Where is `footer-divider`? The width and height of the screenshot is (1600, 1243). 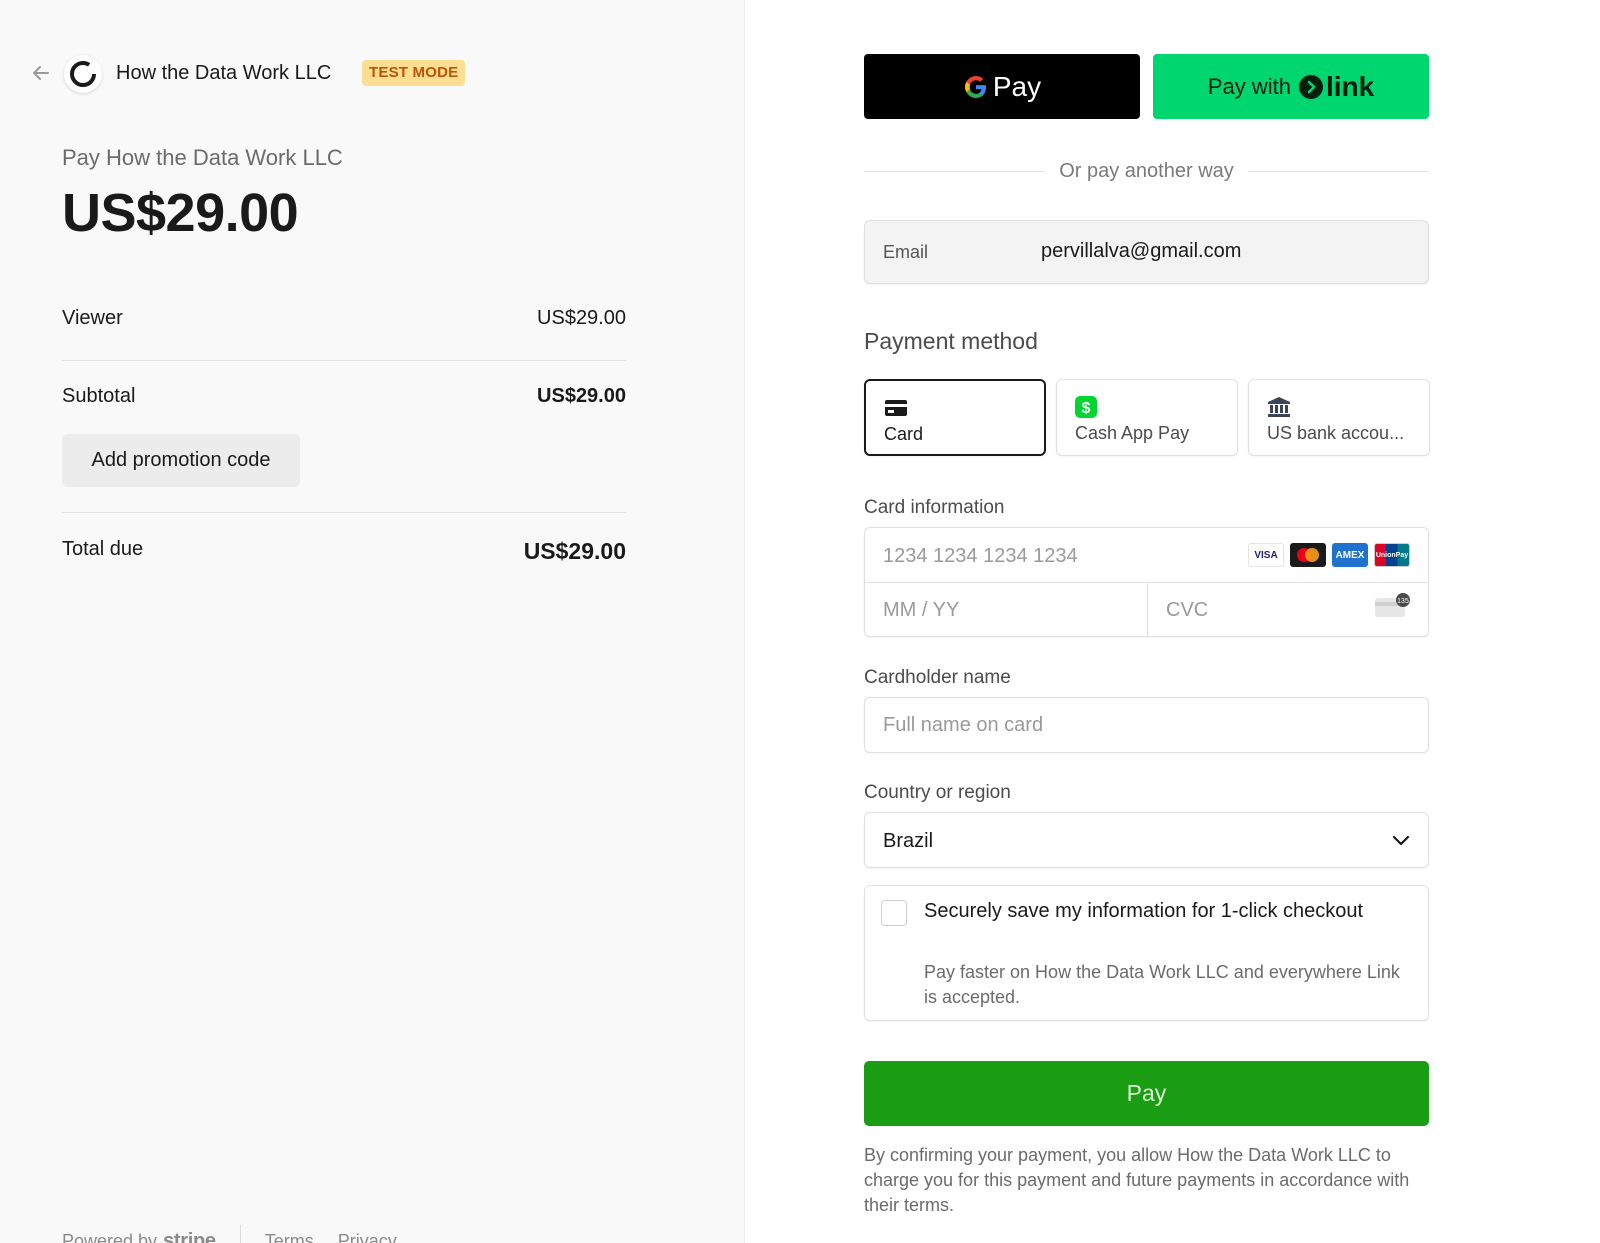 footer-divider is located at coordinates (240, 1234).